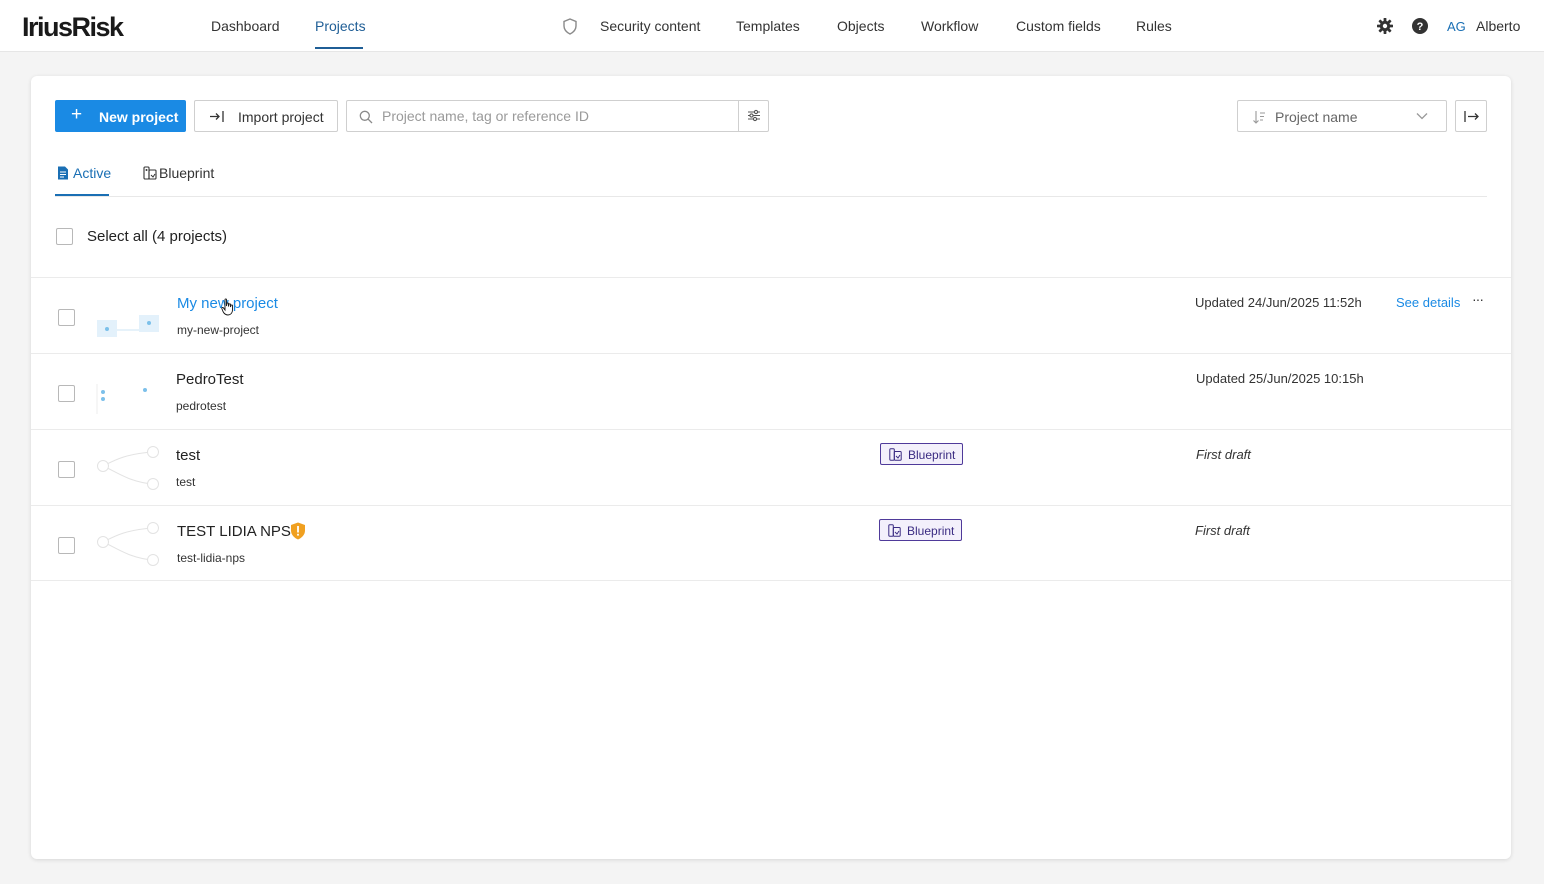 The height and width of the screenshot is (884, 1544). I want to click on arrow-to-right-icon, so click(1471, 116).